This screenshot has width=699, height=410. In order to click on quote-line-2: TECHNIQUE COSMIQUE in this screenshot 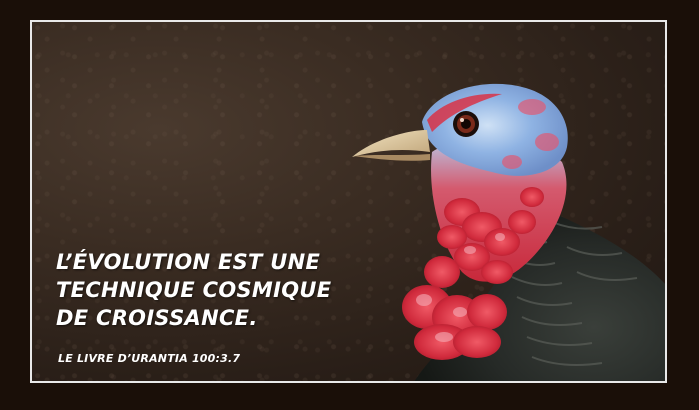, I will do `click(194, 290)`.